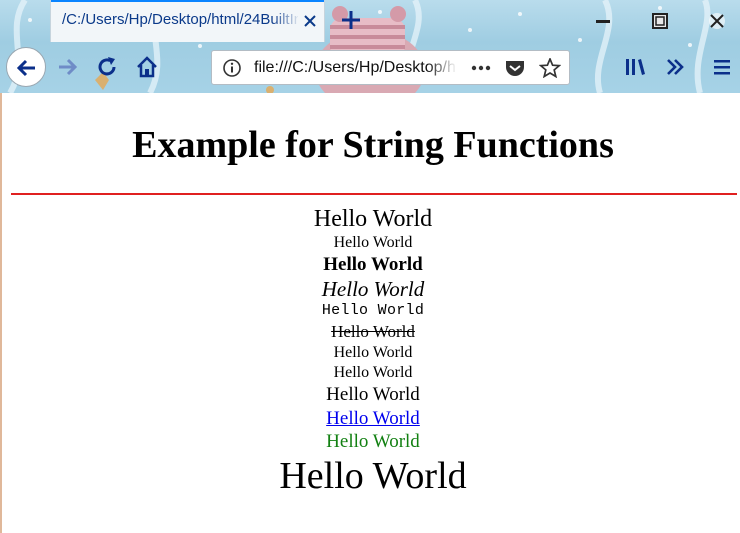  What do you see at coordinates (717, 21) in the screenshot?
I see `close-icon` at bounding box center [717, 21].